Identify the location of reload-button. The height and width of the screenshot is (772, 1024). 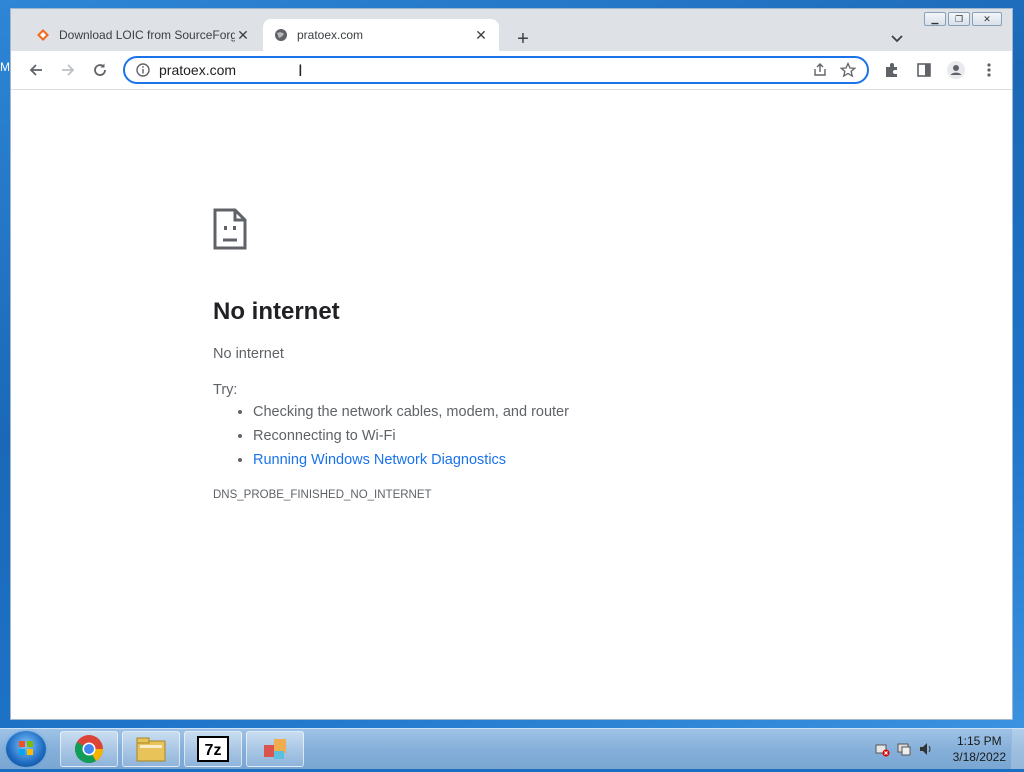
(100, 70).